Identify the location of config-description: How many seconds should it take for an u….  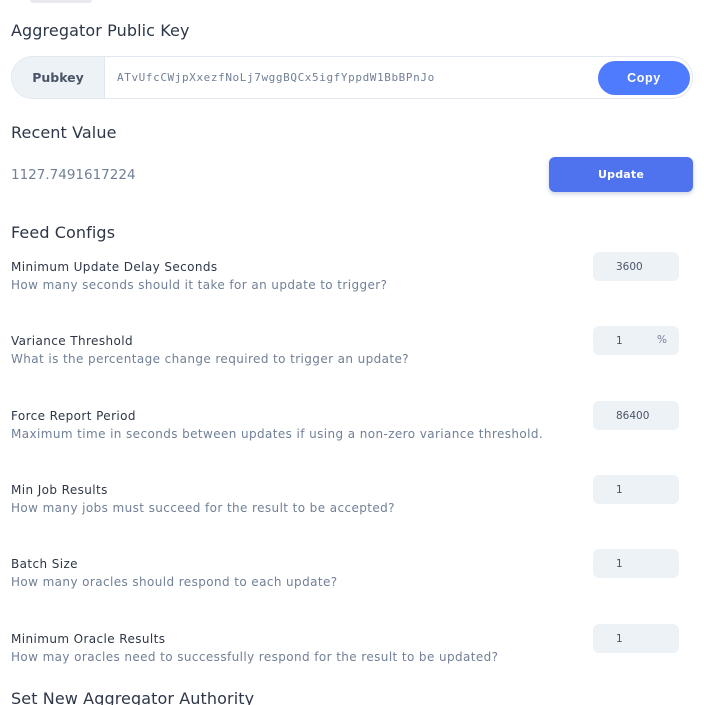
(199, 285).